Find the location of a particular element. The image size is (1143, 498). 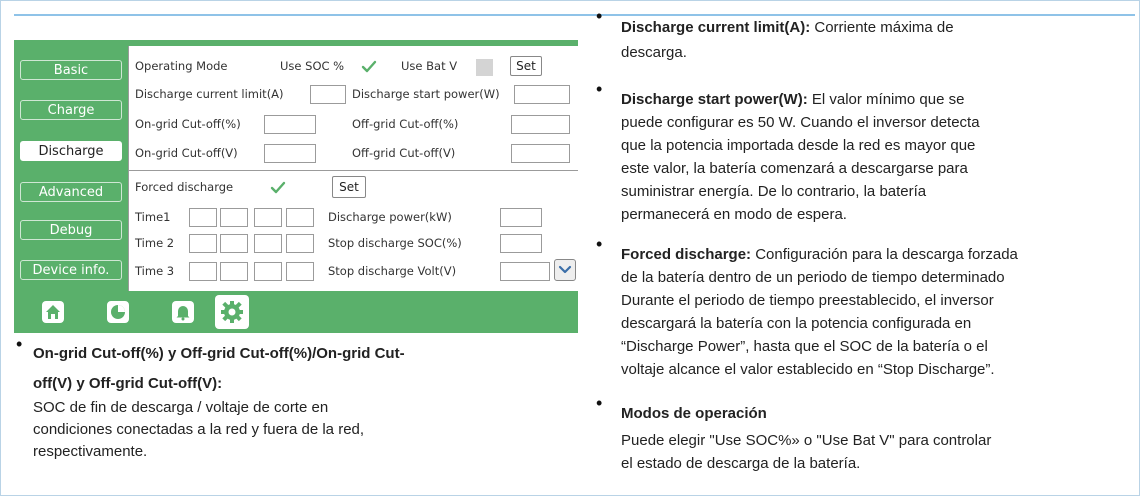

discharge-start-power-input is located at coordinates (542, 94).